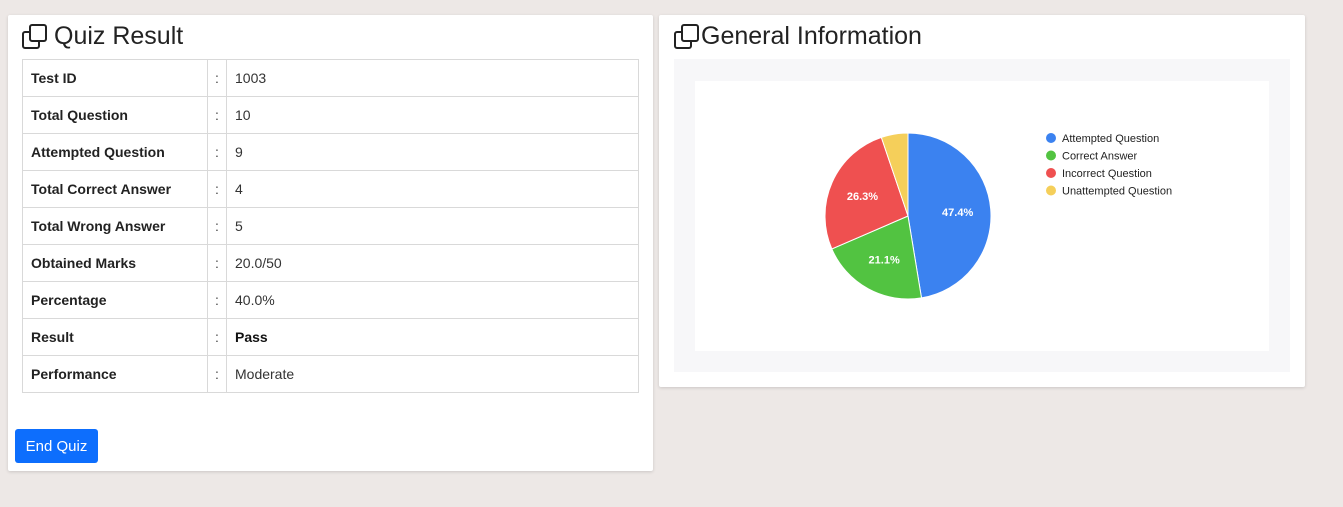  I want to click on table-row: Obtained Marks:20.0/50, so click(330, 263).